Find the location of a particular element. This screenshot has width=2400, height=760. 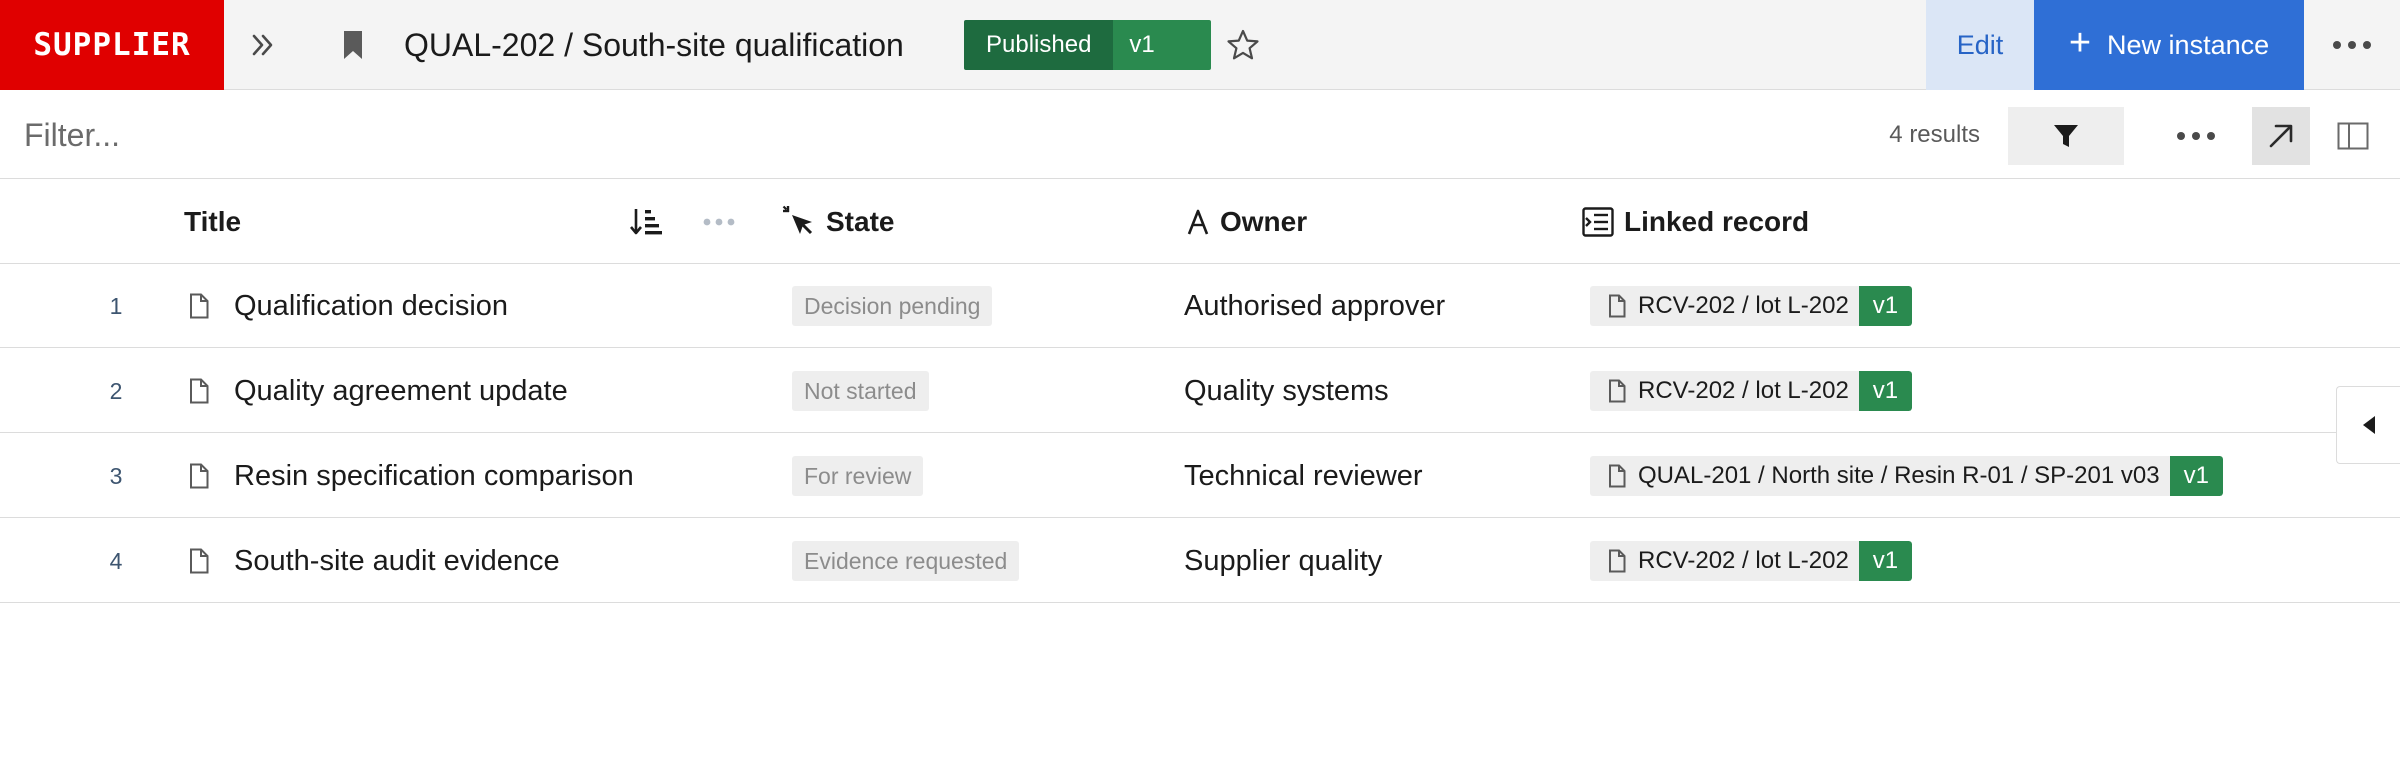

edit-button: Edit is located at coordinates (1980, 45).